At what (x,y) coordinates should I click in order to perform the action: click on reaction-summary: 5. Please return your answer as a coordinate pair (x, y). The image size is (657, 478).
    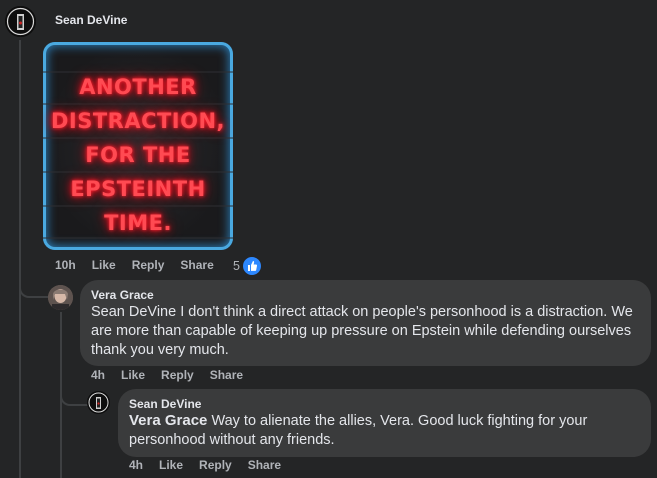
    Looking at the image, I should click on (247, 266).